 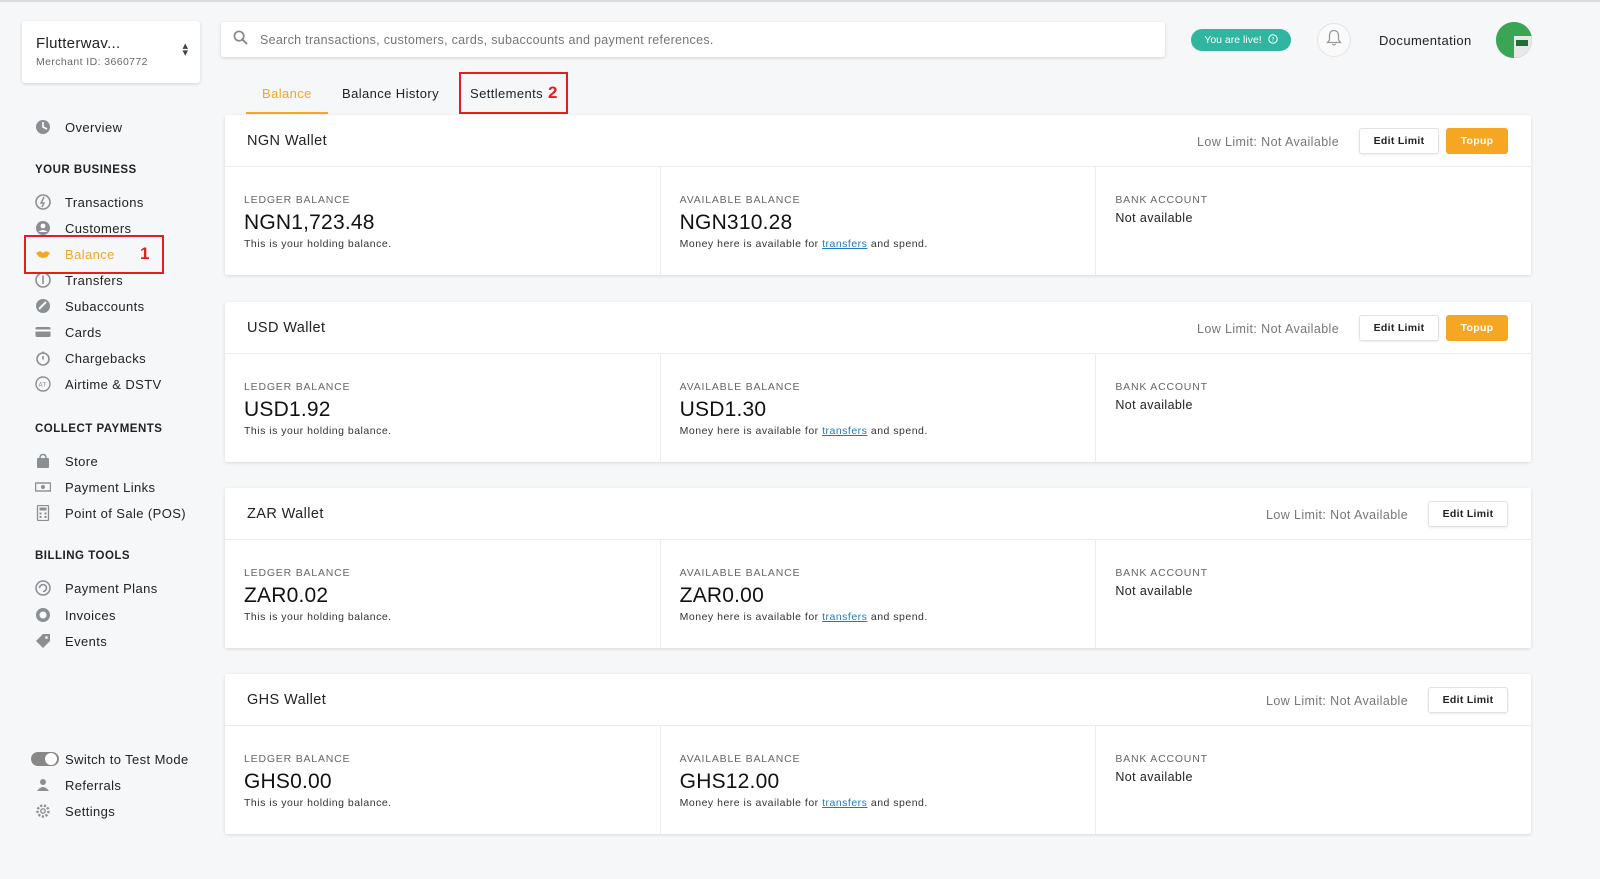 What do you see at coordinates (68, 332) in the screenshot?
I see `sidebar-item-cards: Cards` at bounding box center [68, 332].